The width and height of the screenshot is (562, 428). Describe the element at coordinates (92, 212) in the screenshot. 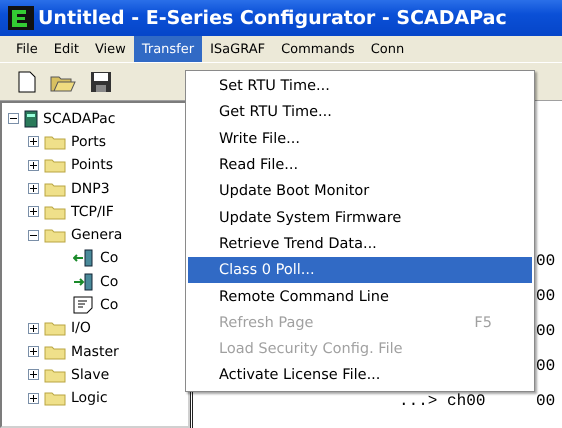

I see `tree-item-label: TCP/IF` at that location.